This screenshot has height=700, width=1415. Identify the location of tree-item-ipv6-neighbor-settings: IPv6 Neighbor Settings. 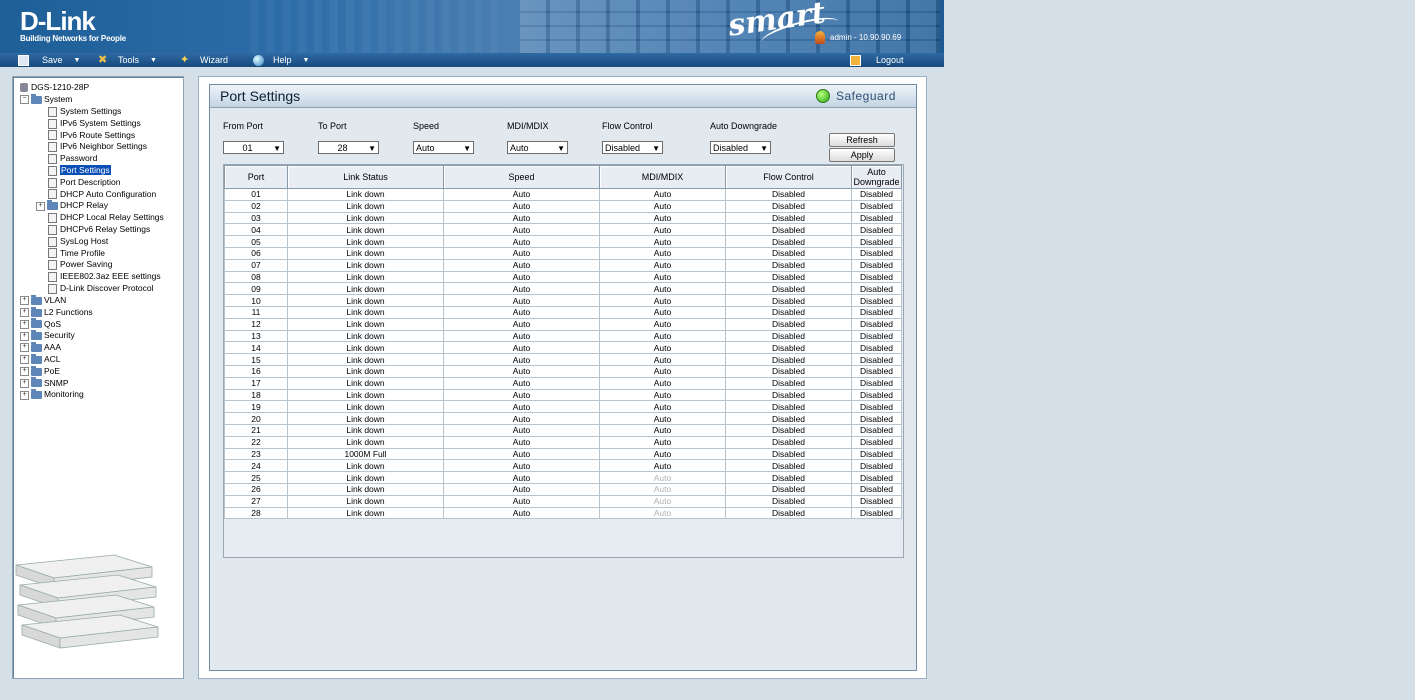
(97, 147).